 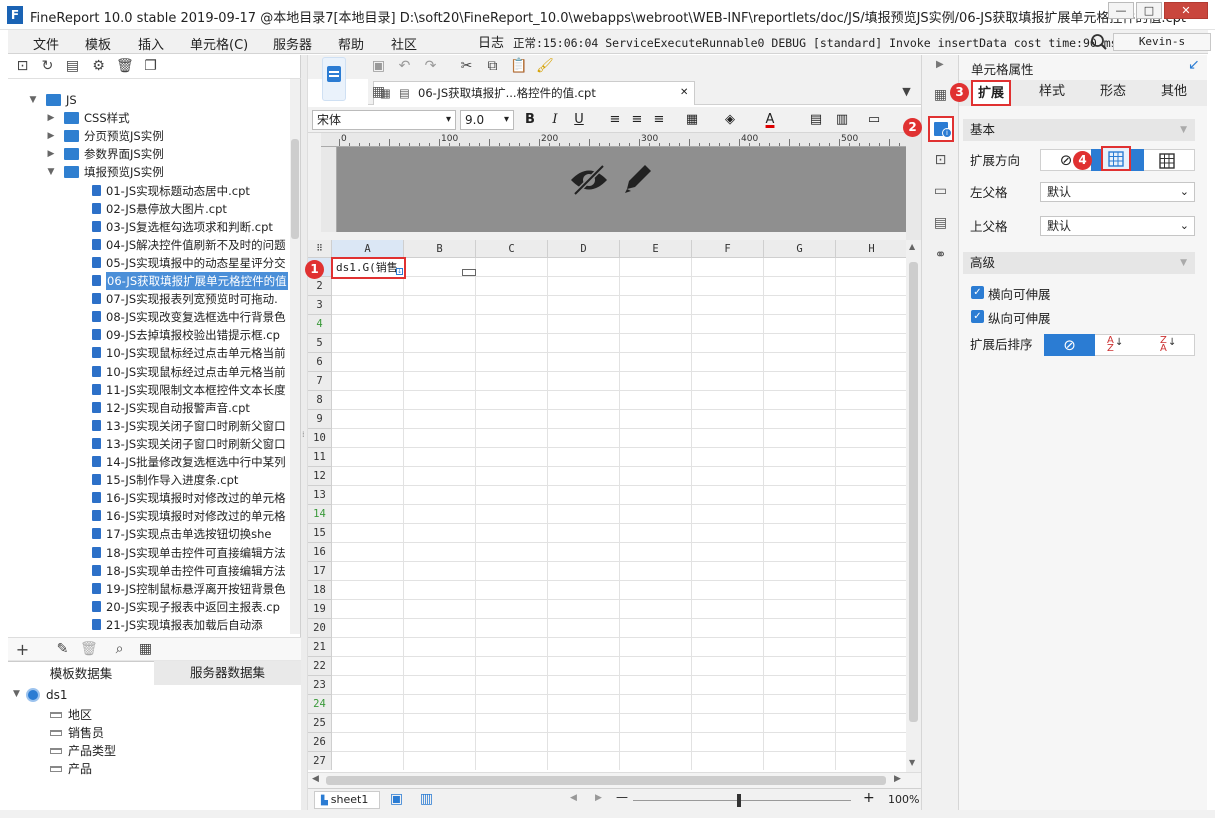 I want to click on tree-file: 11-JS实现限制文本框控件文本长度, so click(x=154, y=390).